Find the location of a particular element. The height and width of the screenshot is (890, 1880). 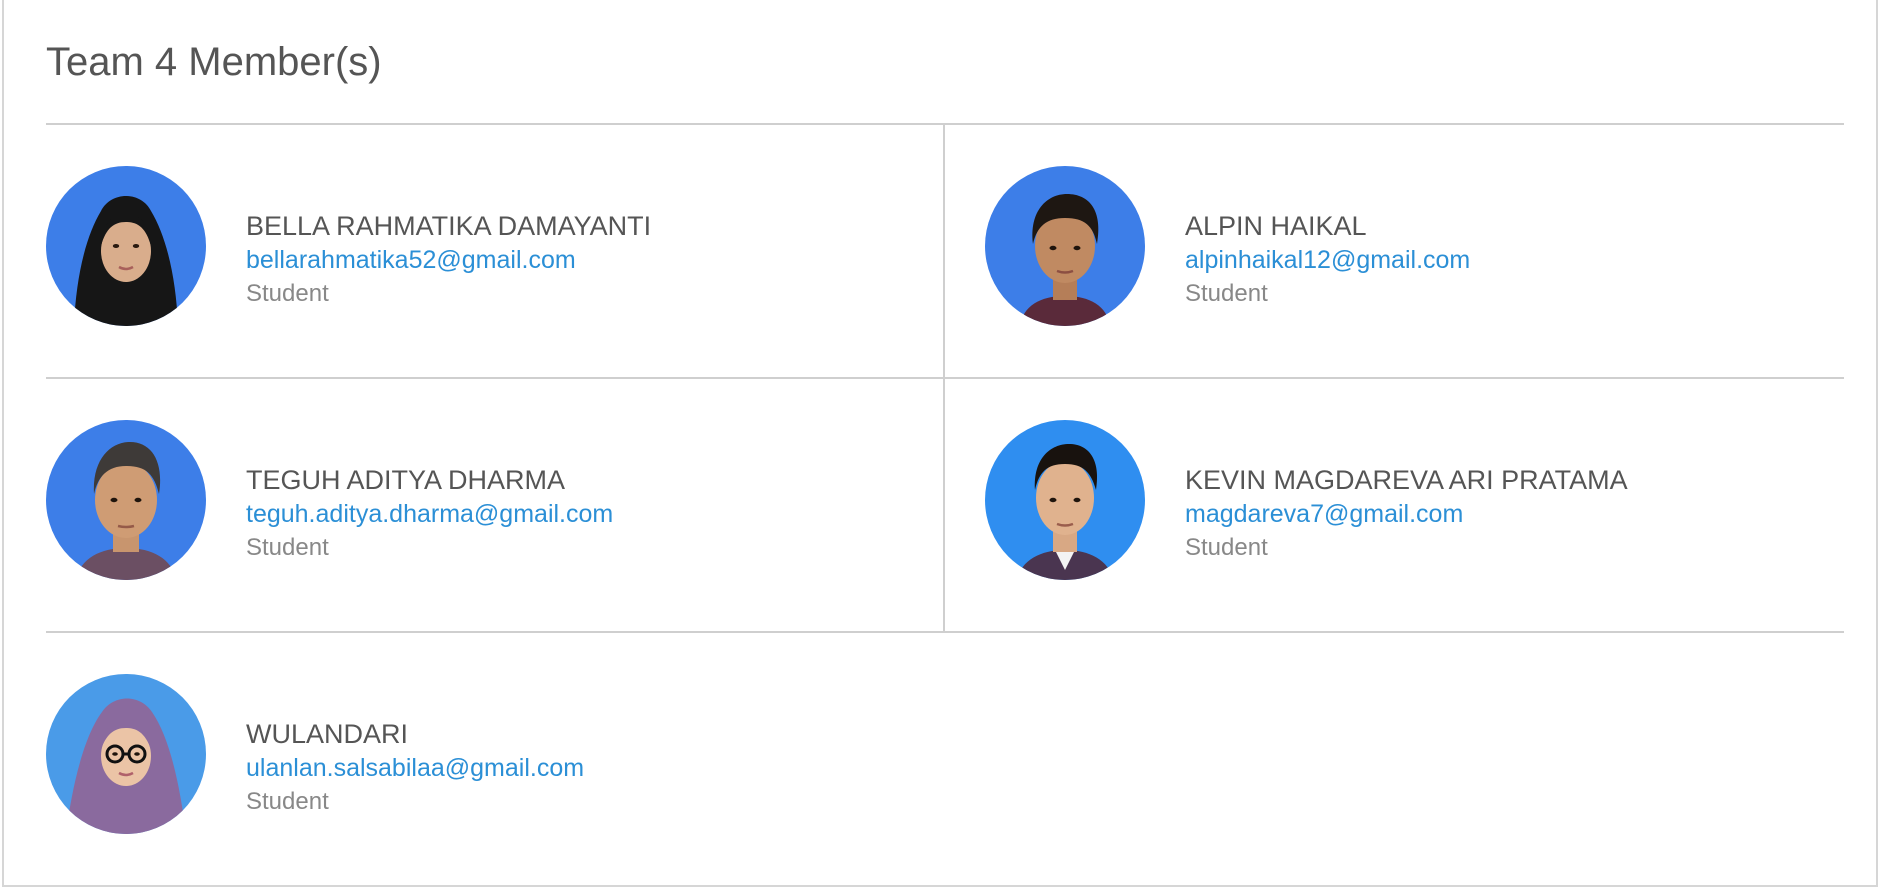

empty-cell is located at coordinates (1394, 759).